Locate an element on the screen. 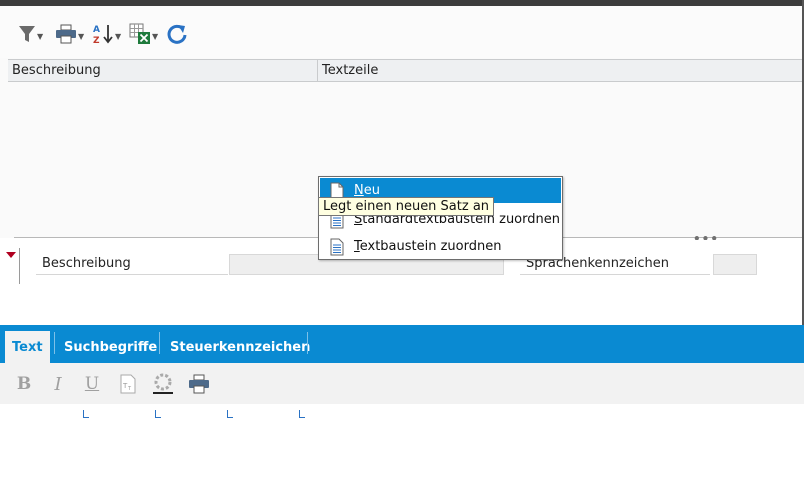 This screenshot has width=804, height=487. beschreibung-label: Beschreibung is located at coordinates (86, 263).